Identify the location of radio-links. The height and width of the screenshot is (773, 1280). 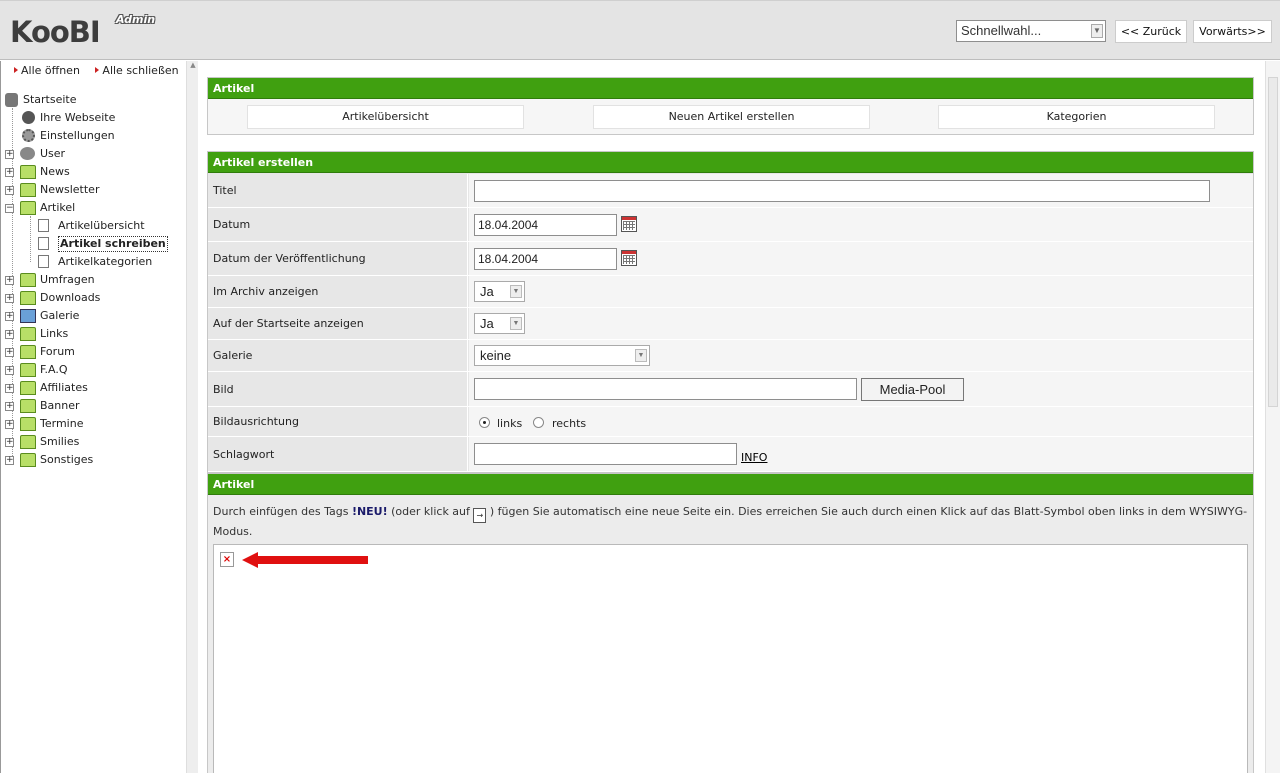
(484, 422).